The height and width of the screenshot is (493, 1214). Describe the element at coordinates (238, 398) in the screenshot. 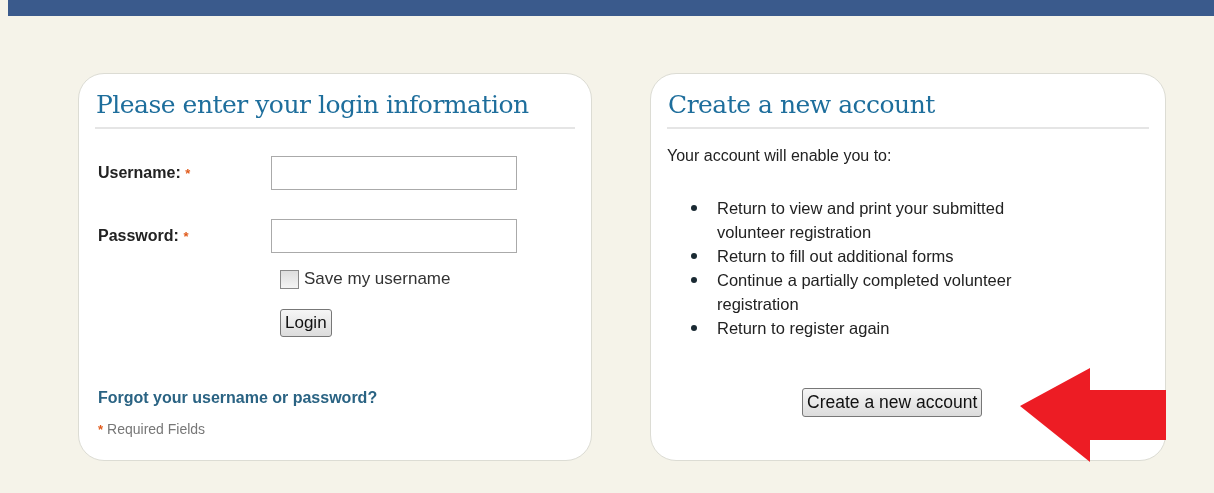

I see `forgot-link: Forgot your username or password?` at that location.